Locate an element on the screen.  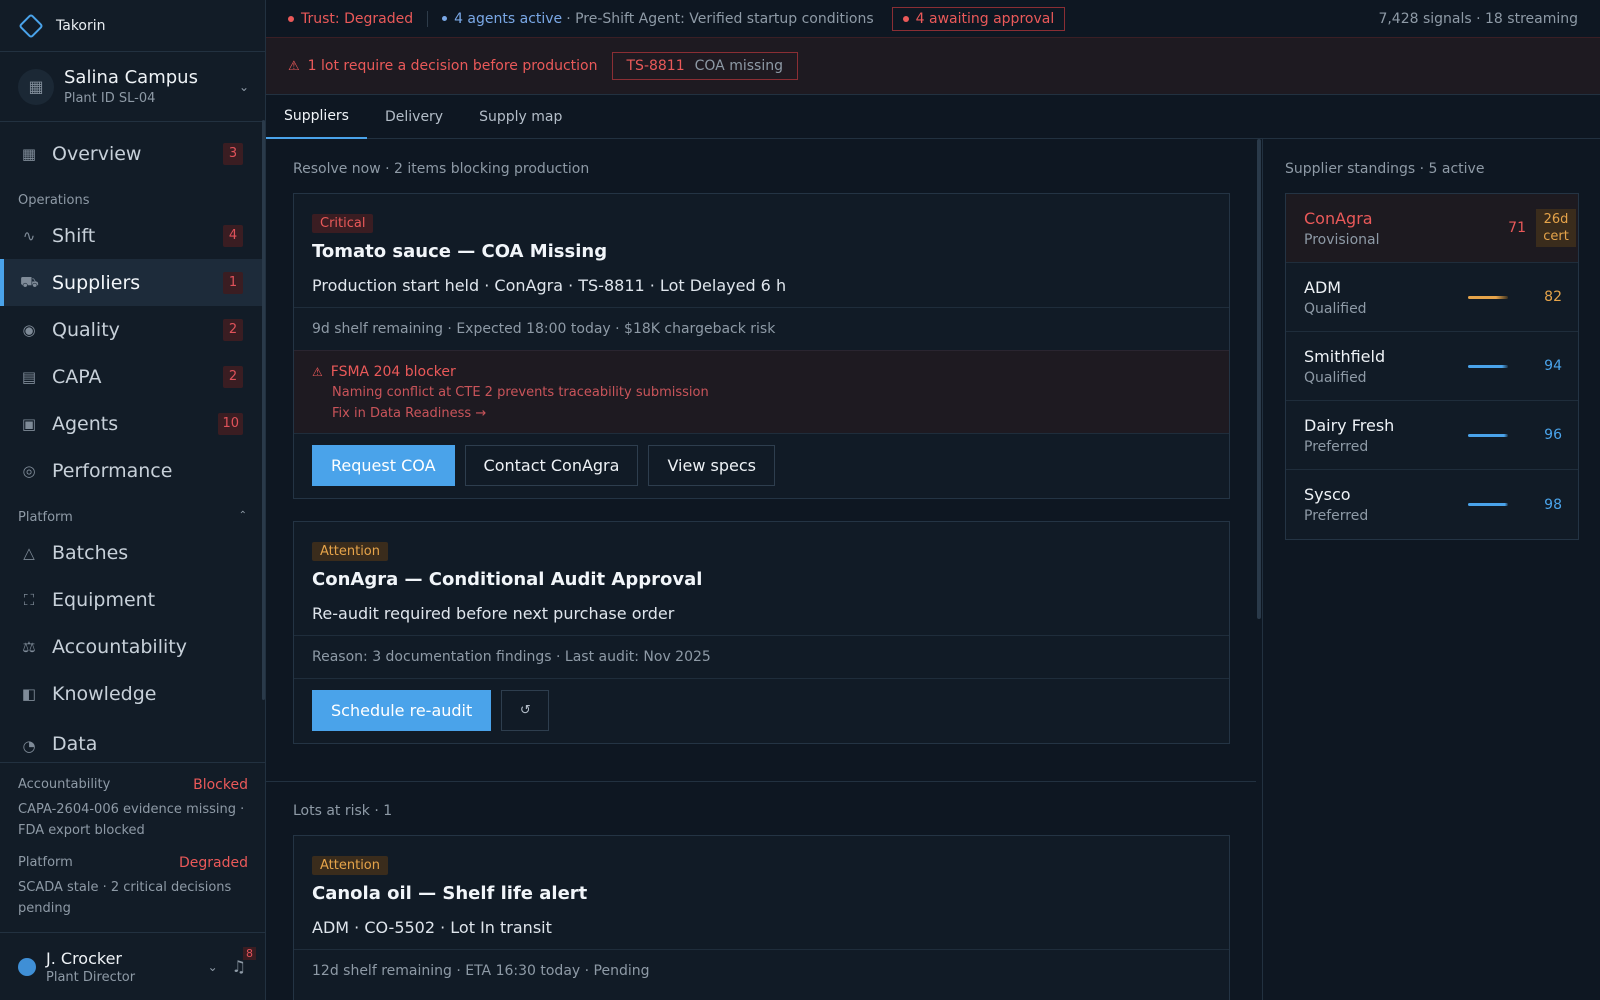
severity-tag: Attention is located at coordinates (350, 551).